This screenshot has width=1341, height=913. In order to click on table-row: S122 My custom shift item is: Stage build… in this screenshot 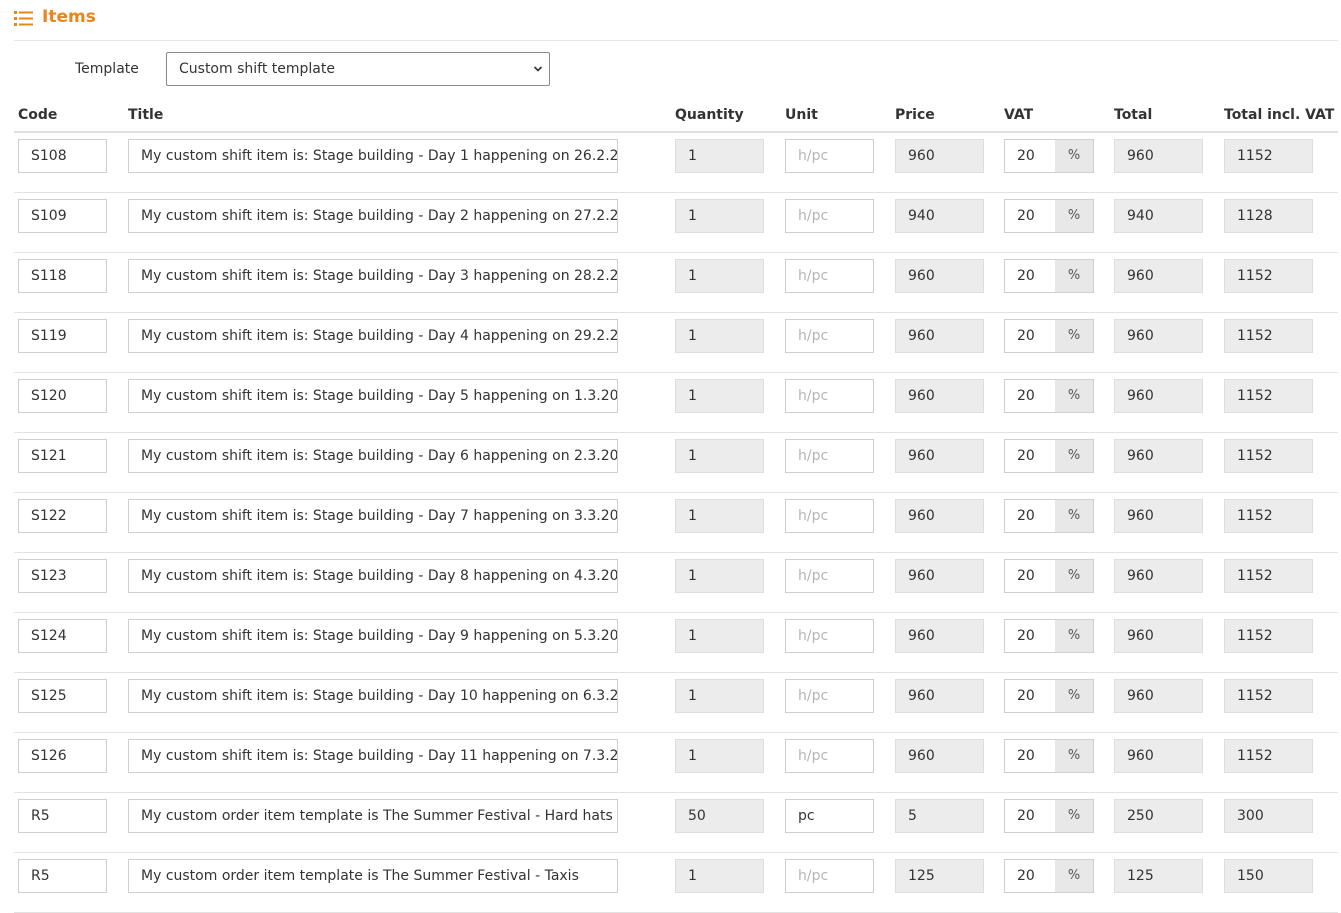, I will do `click(670, 523)`.